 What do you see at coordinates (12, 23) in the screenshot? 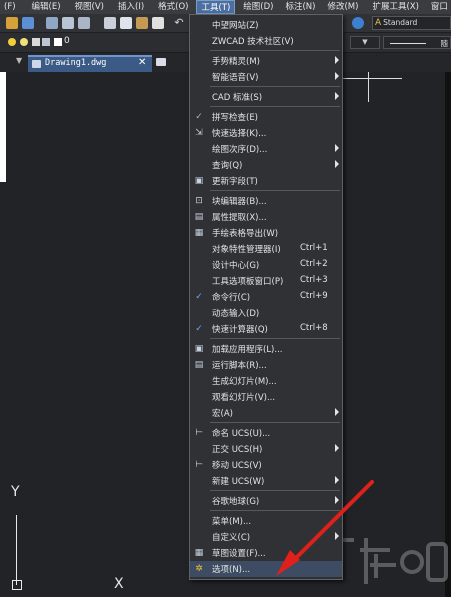
I see `open-icon` at bounding box center [12, 23].